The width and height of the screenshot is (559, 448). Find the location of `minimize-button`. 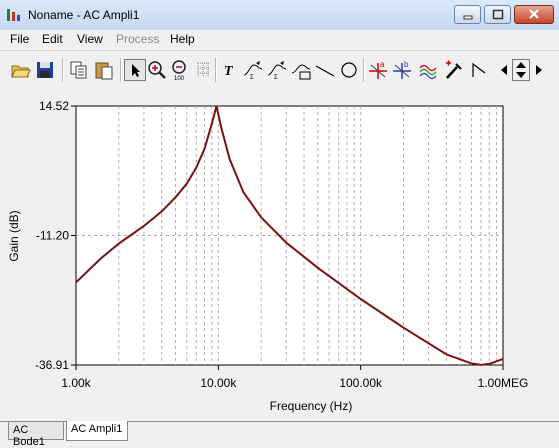

minimize-button is located at coordinates (467, 14).